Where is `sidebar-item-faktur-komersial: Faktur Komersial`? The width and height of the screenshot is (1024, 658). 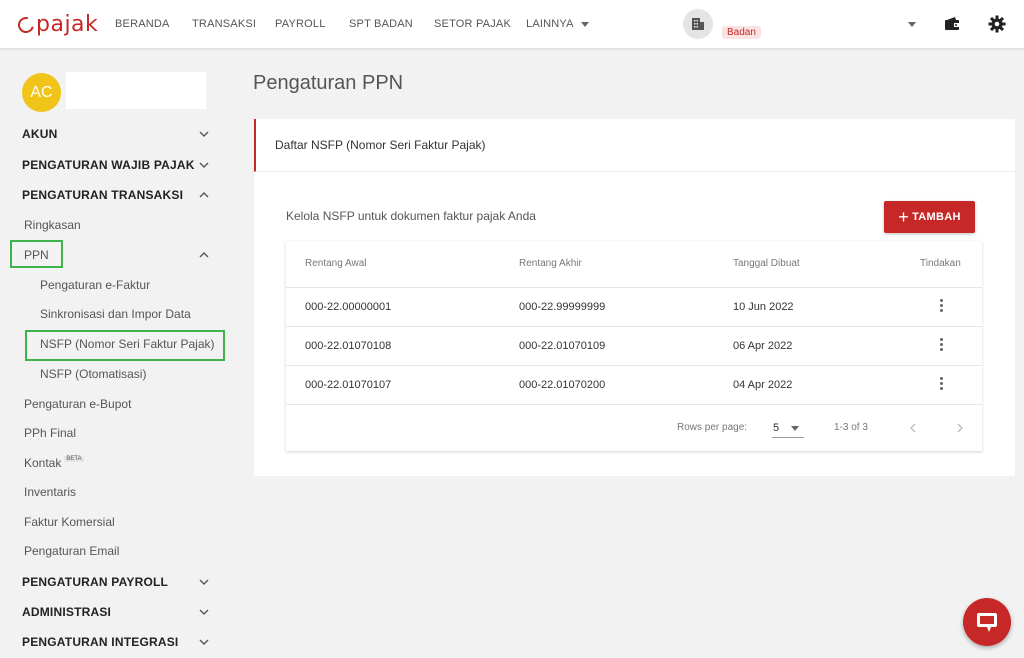
sidebar-item-faktur-komersial: Faktur Komersial is located at coordinates (116, 522).